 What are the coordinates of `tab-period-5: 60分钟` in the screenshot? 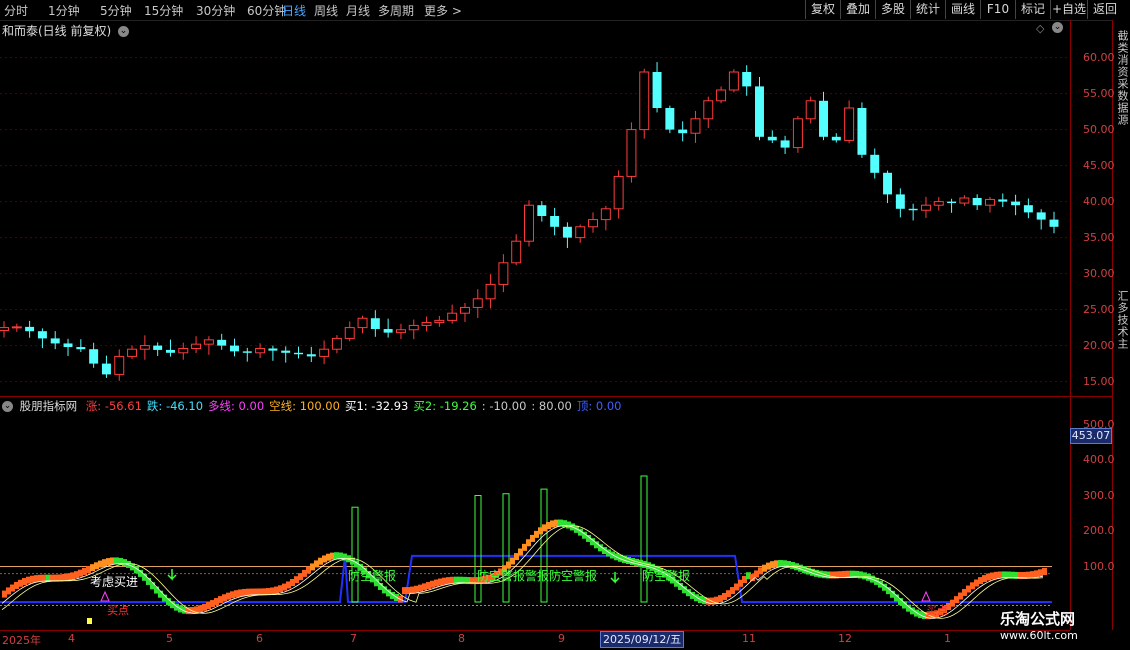 It's located at (266, 10).